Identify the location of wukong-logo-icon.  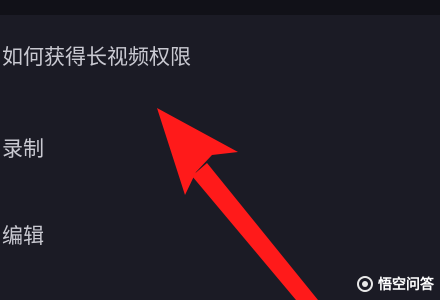
(365, 284).